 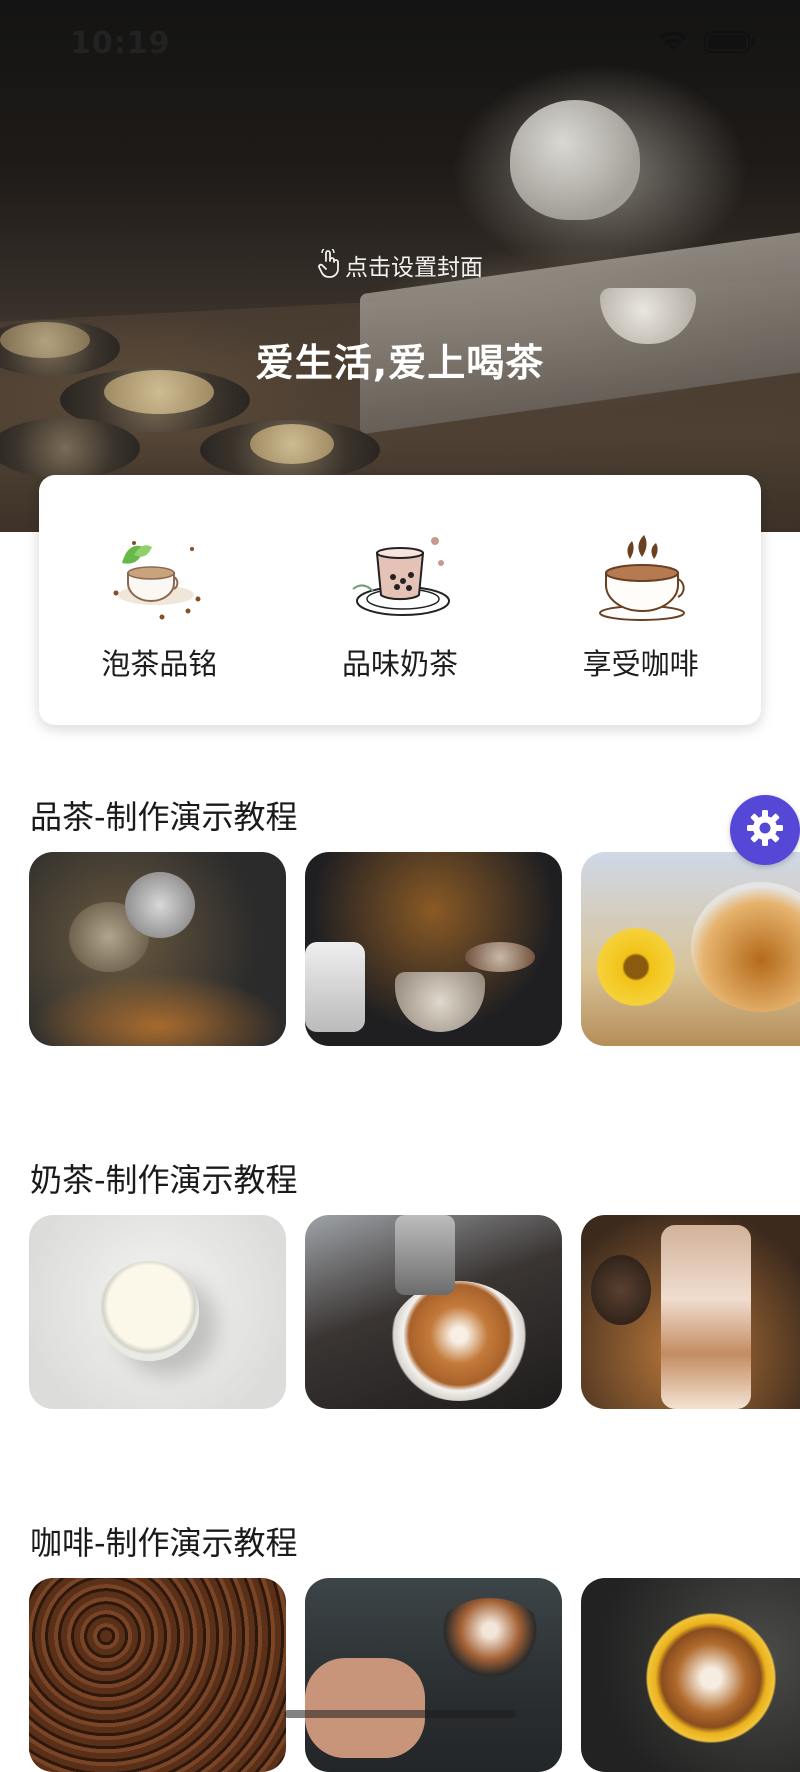 I want to click on status-icons, so click(x=707, y=42).